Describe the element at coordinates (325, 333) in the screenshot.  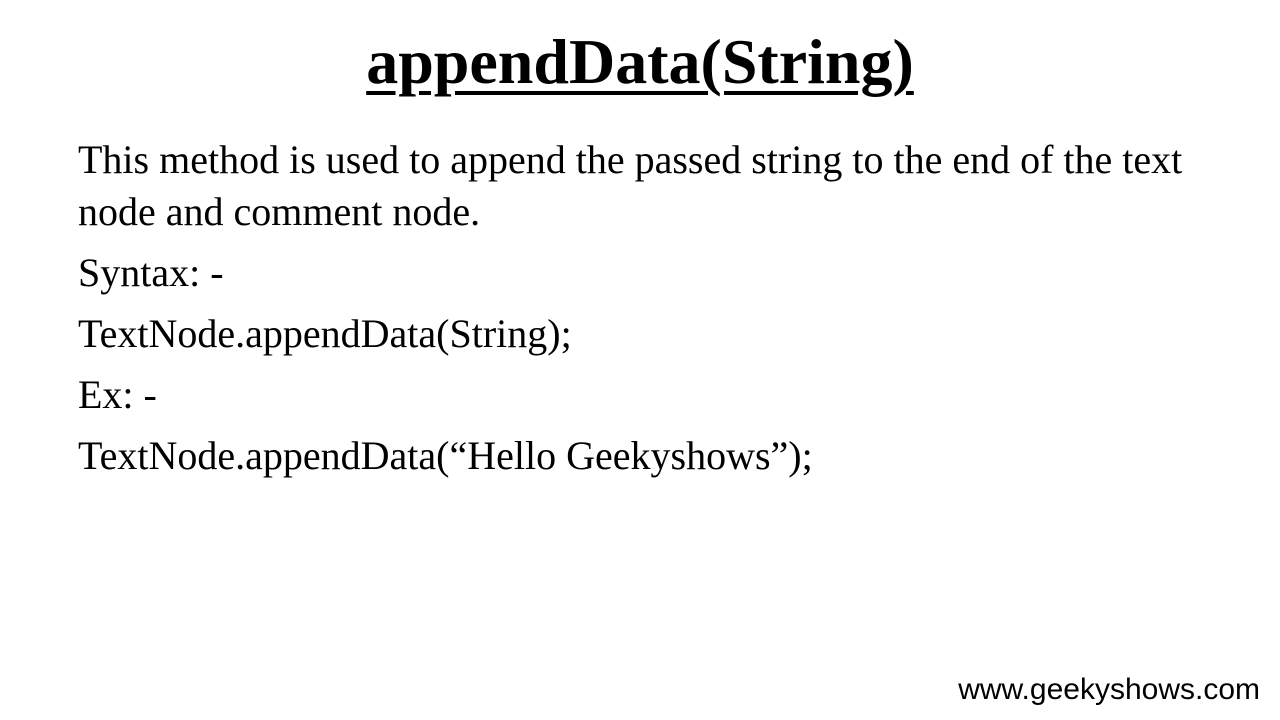
I see `syntax-code: TextNode.appendData(String);` at that location.